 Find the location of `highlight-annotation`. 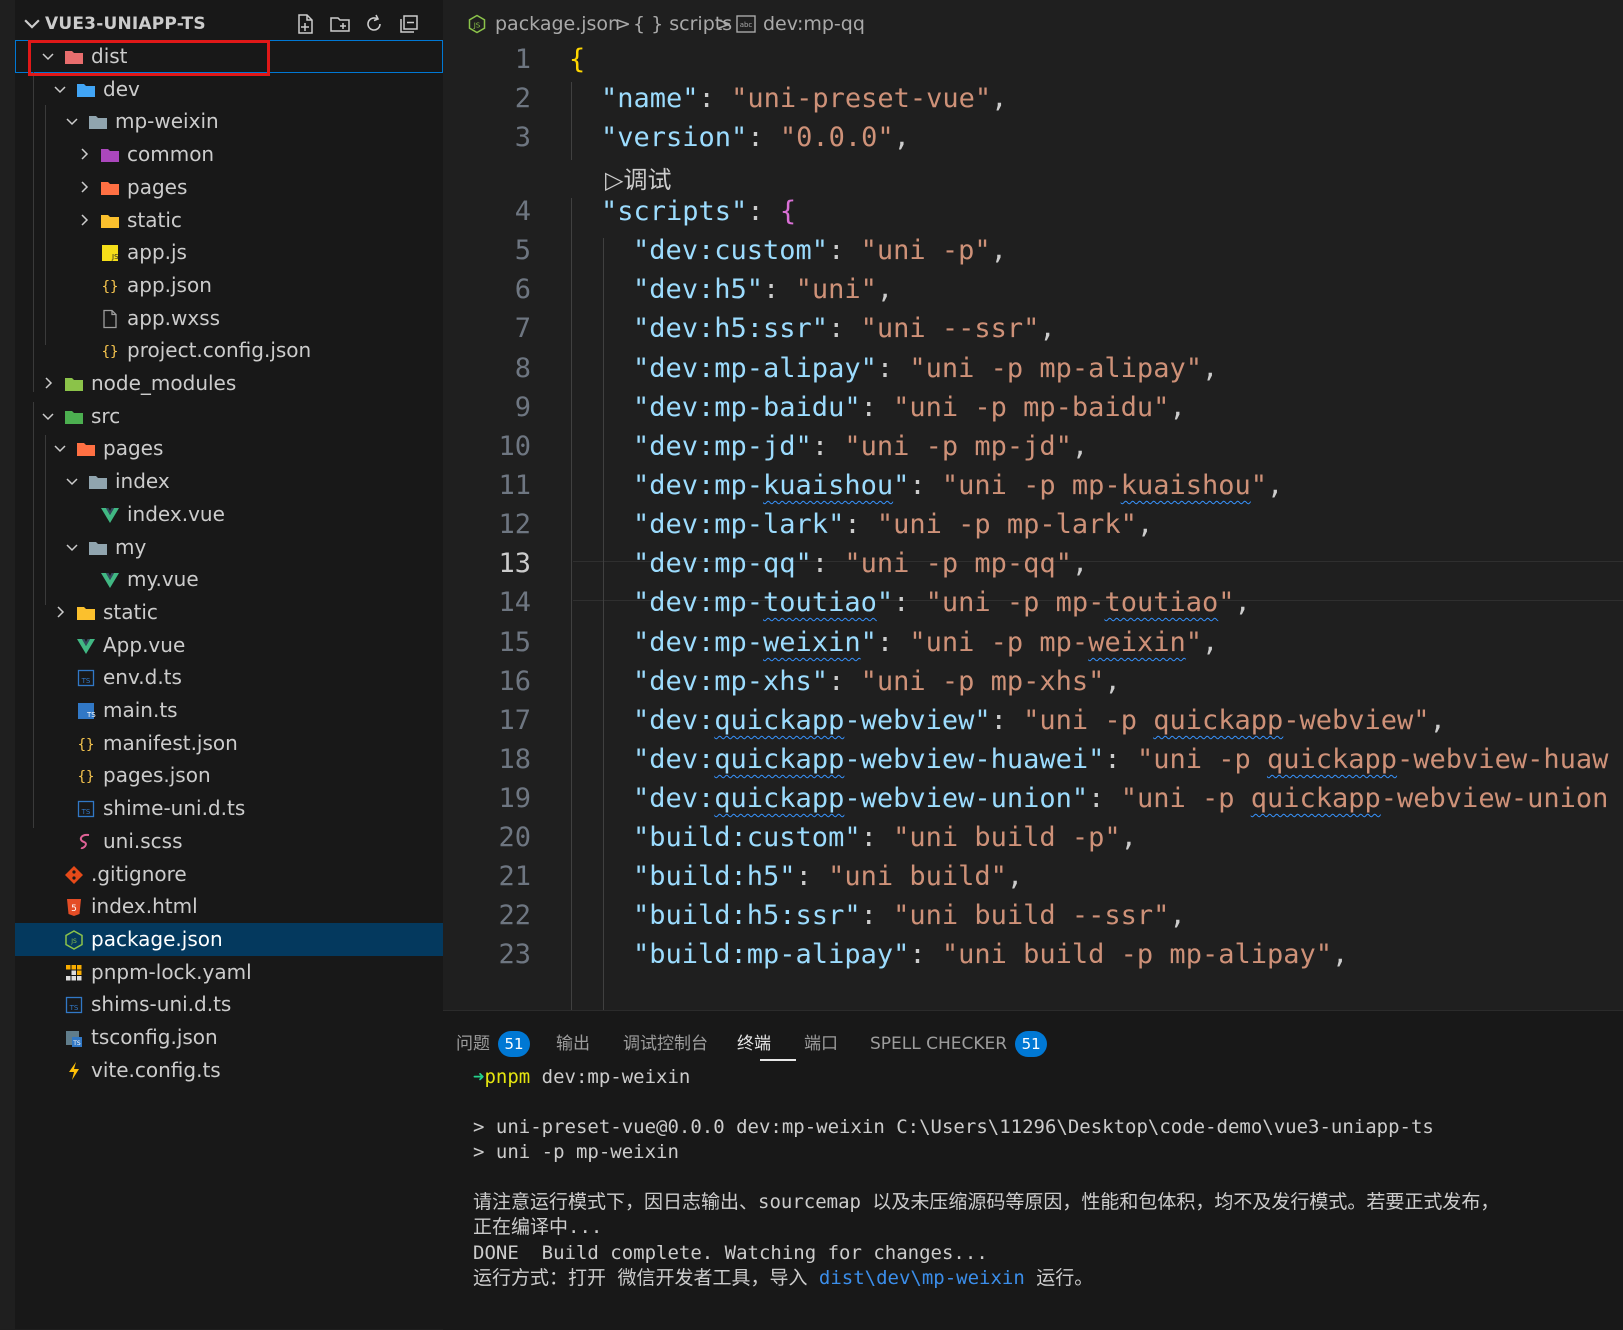

highlight-annotation is located at coordinates (149, 58).